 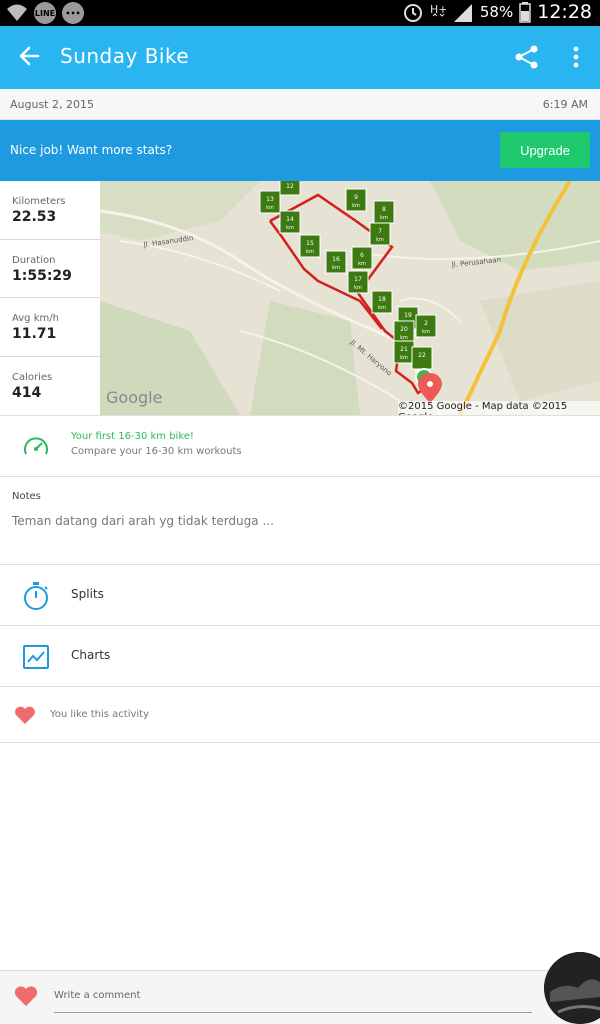 I want to click on status-bar: LINE ••• H+ 58% 12:28, so click(x=300, y=13).